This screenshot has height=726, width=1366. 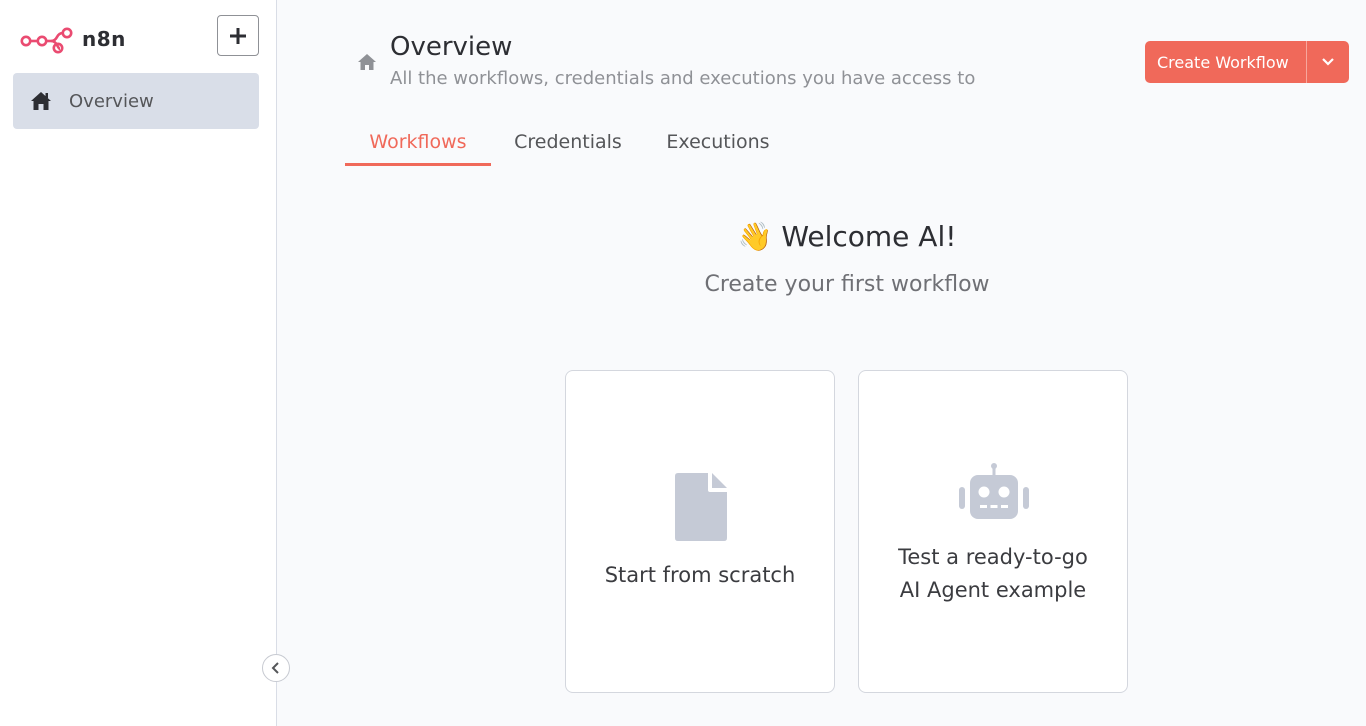 I want to click on welcome-title: Welcome Al!, so click(x=869, y=236).